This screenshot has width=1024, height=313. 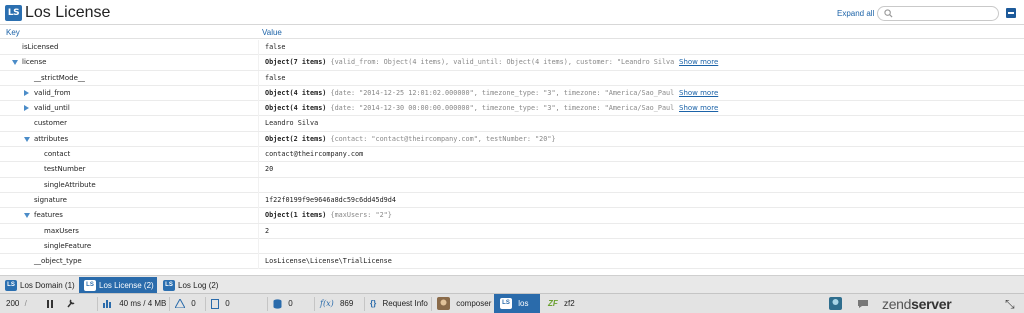 What do you see at coordinates (292, 123) in the screenshot?
I see `value-text: Leandro Silva` at bounding box center [292, 123].